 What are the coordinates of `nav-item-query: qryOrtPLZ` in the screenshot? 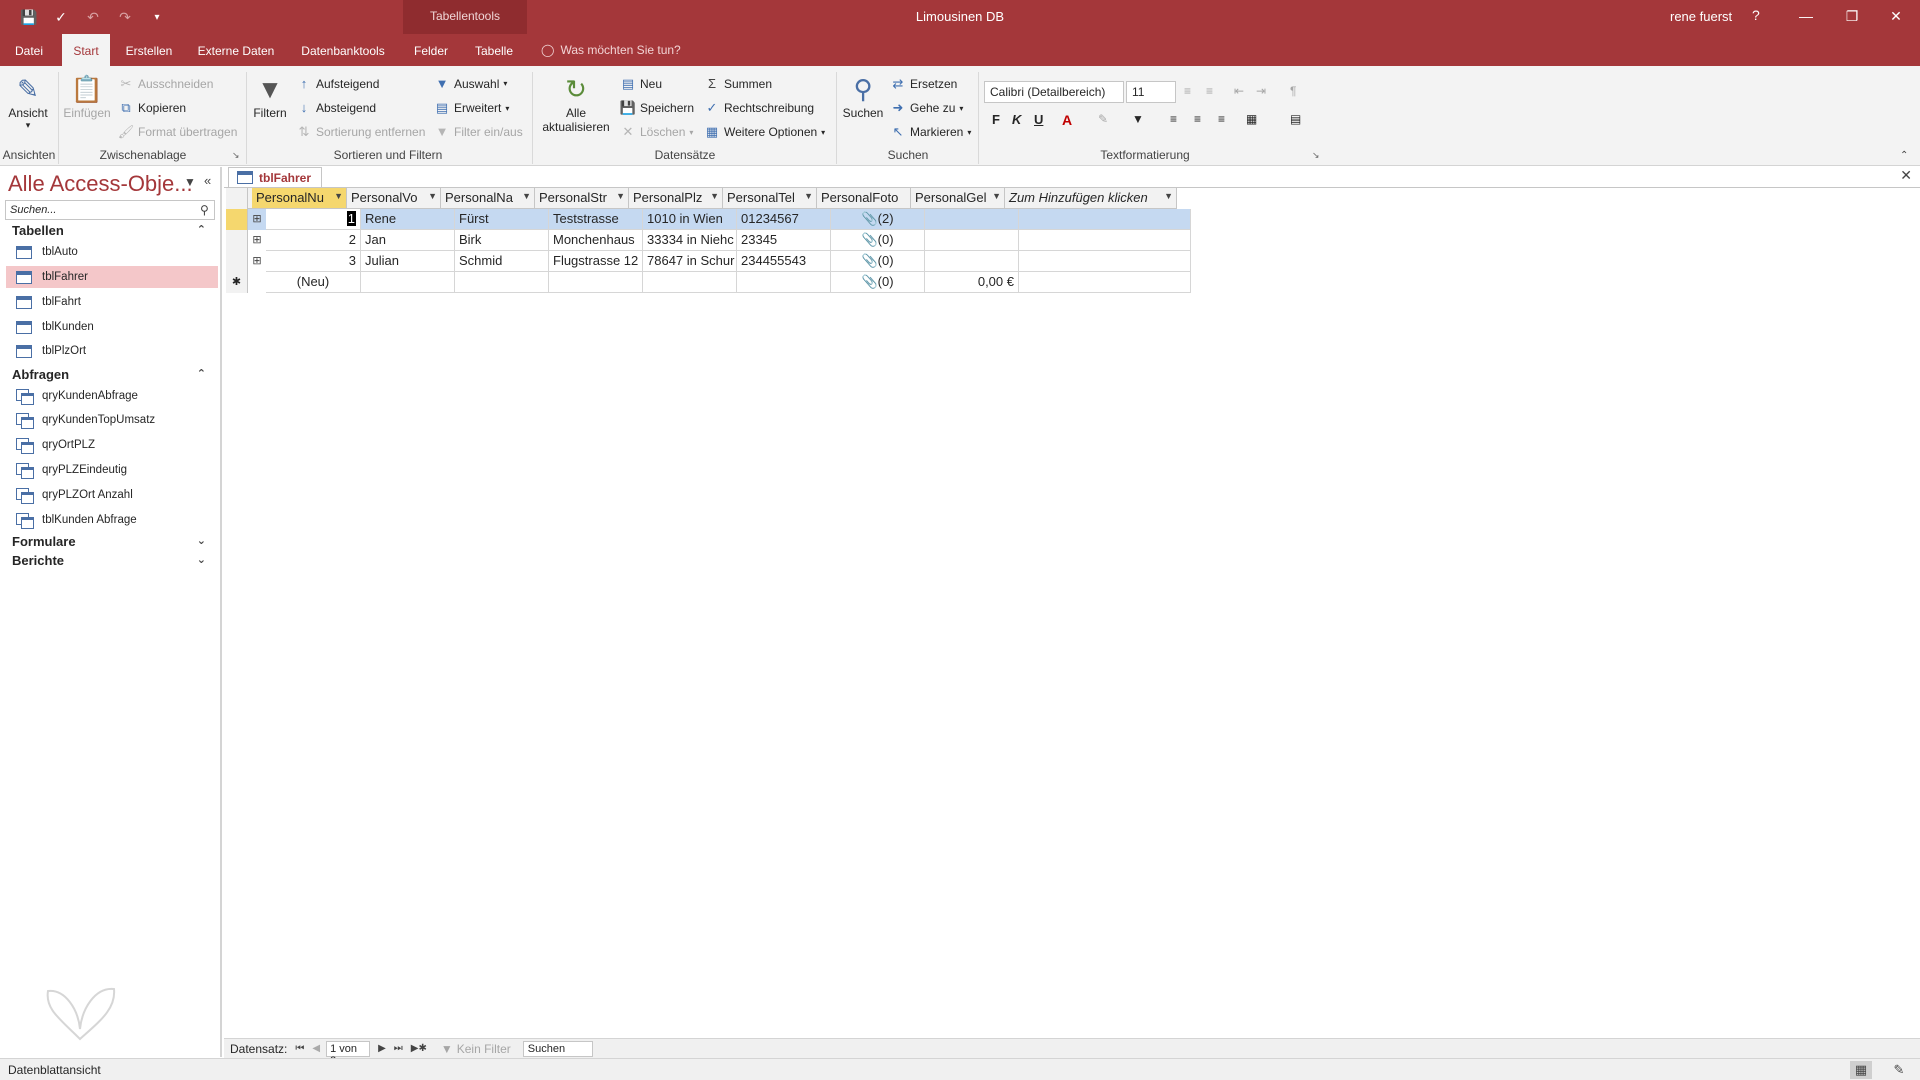 It's located at (112, 445).